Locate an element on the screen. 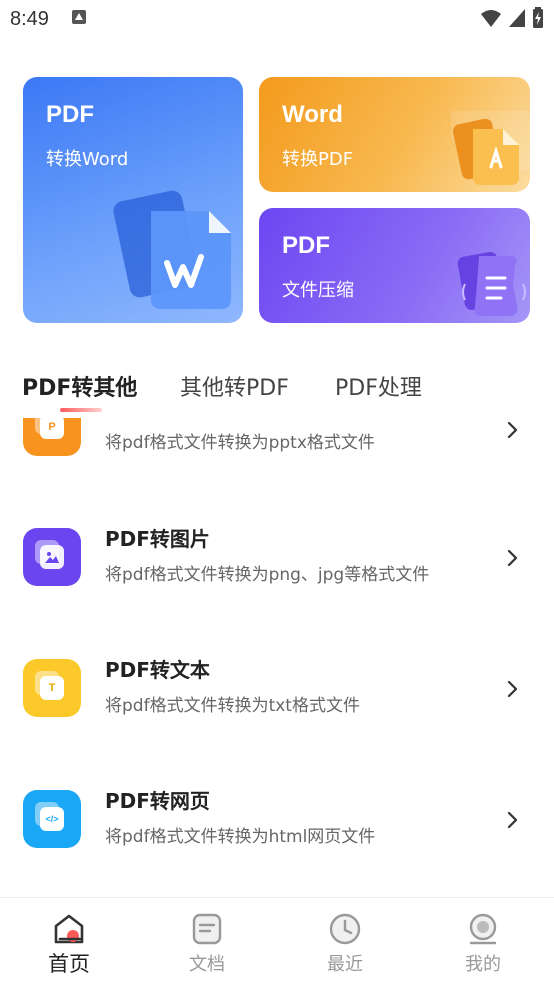 This screenshot has width=554, height=985. list-item-pdf-to-ppt: P 将pdf格式文件转换为pptx格式文件 is located at coordinates (277, 438).